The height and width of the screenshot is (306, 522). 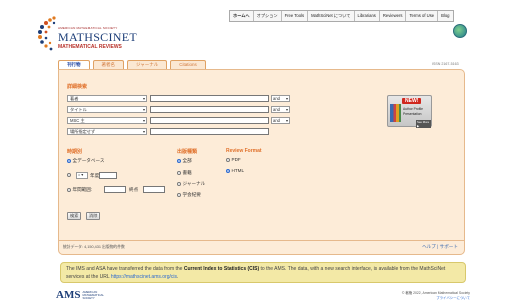 I want to click on format-pdf-label: PDF, so click(x=236, y=159).